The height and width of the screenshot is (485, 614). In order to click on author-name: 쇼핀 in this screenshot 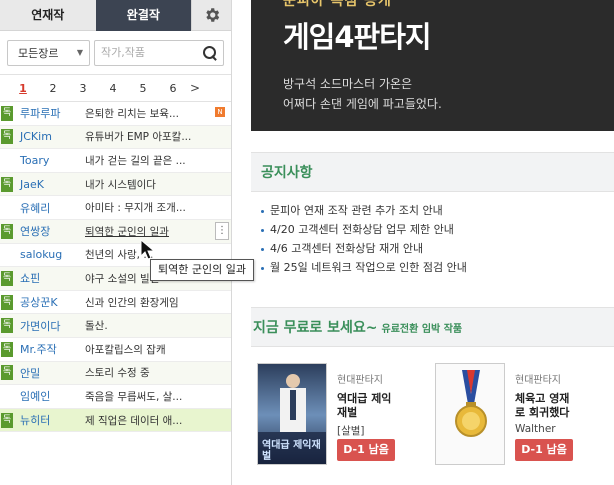, I will do `click(48, 278)`.